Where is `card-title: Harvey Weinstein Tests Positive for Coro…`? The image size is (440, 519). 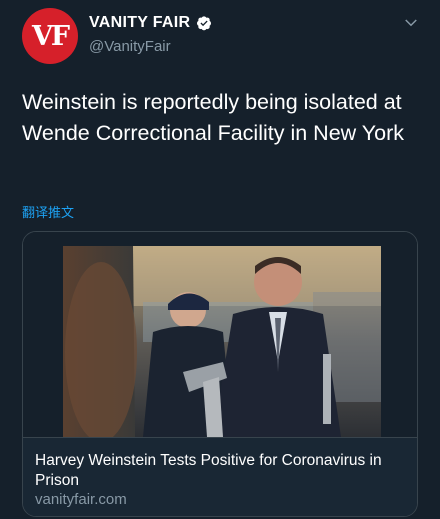
card-title: Harvey Weinstein Tests Positive for Coro… is located at coordinates (221, 471).